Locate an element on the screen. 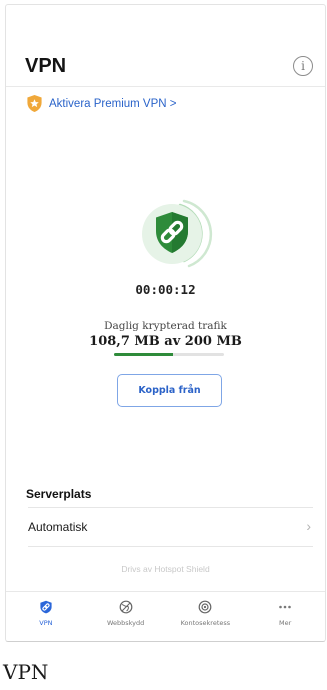 The width and height of the screenshot is (327, 690). divider is located at coordinates (170, 546).